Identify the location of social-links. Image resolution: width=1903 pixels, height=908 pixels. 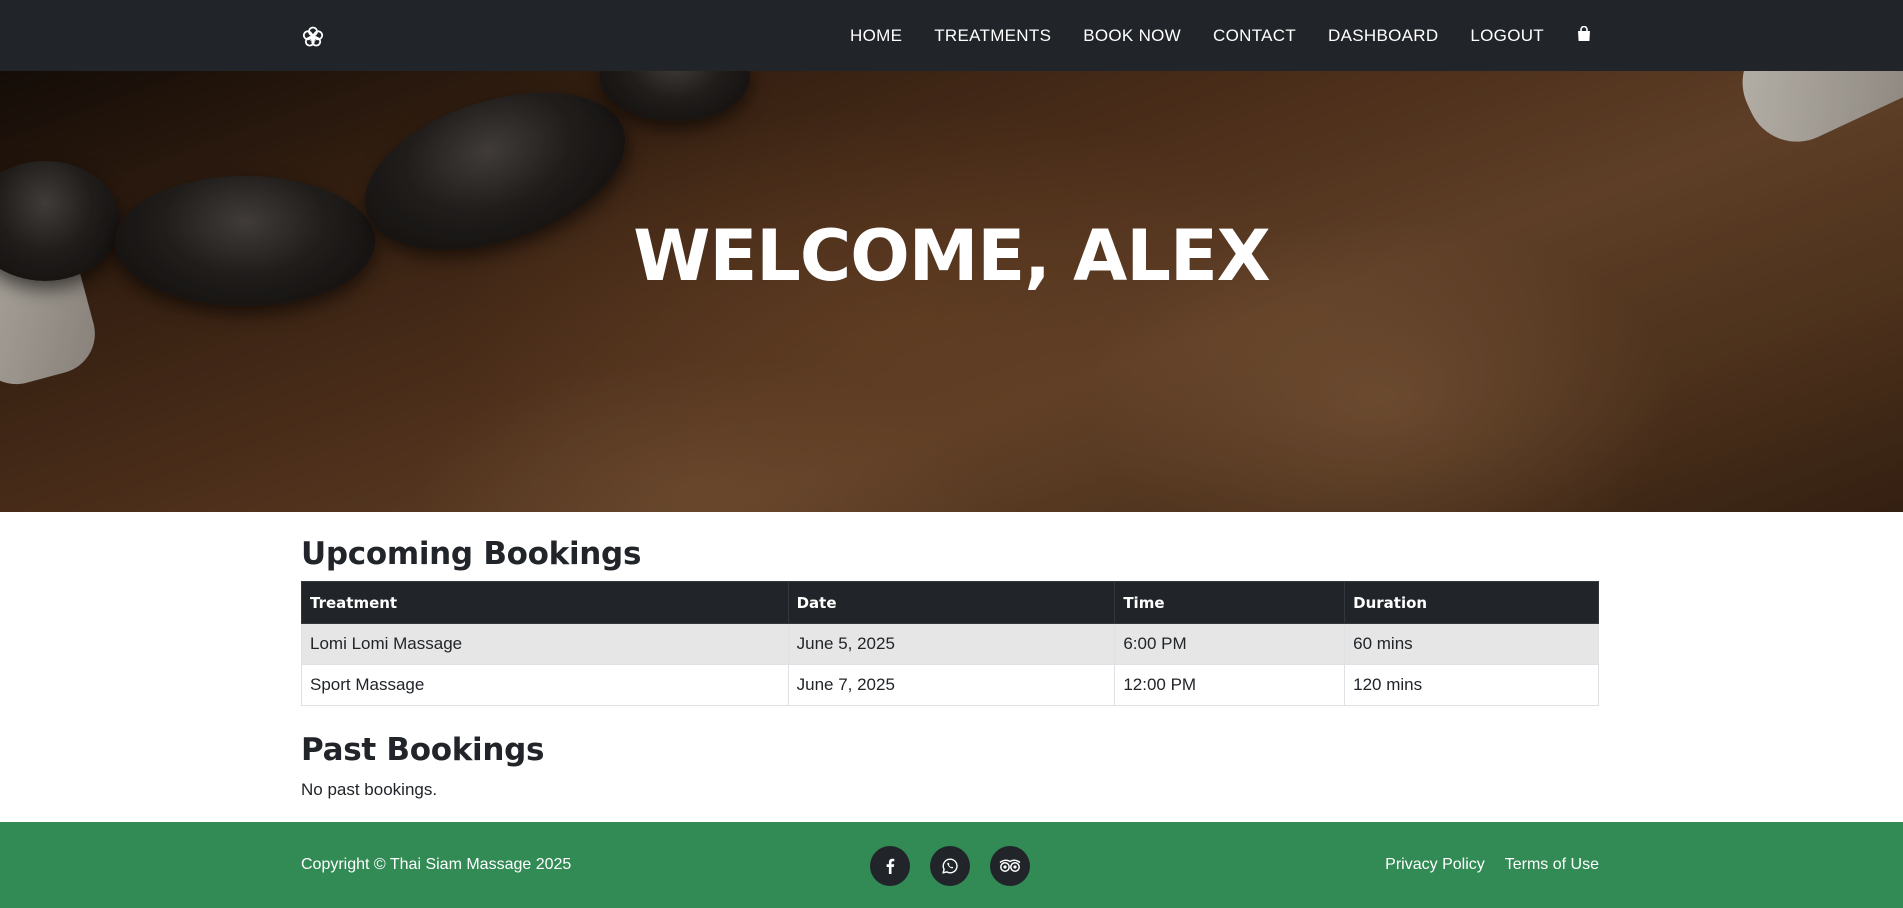
(950, 866).